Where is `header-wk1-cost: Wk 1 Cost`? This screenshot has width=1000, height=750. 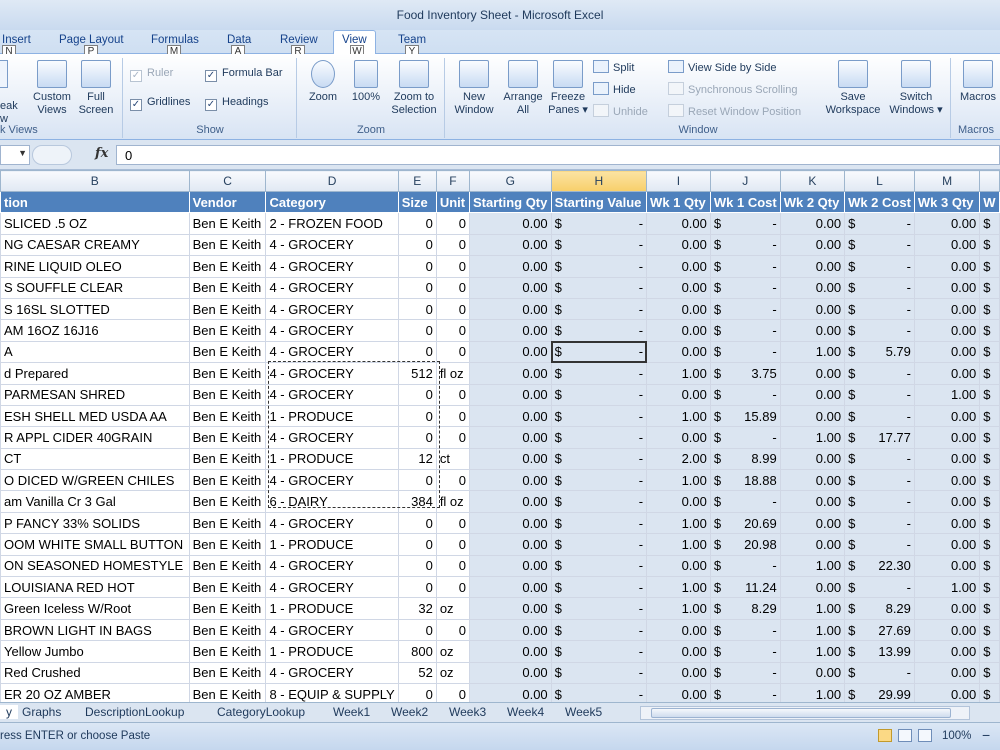 header-wk1-cost: Wk 1 Cost is located at coordinates (745, 202).